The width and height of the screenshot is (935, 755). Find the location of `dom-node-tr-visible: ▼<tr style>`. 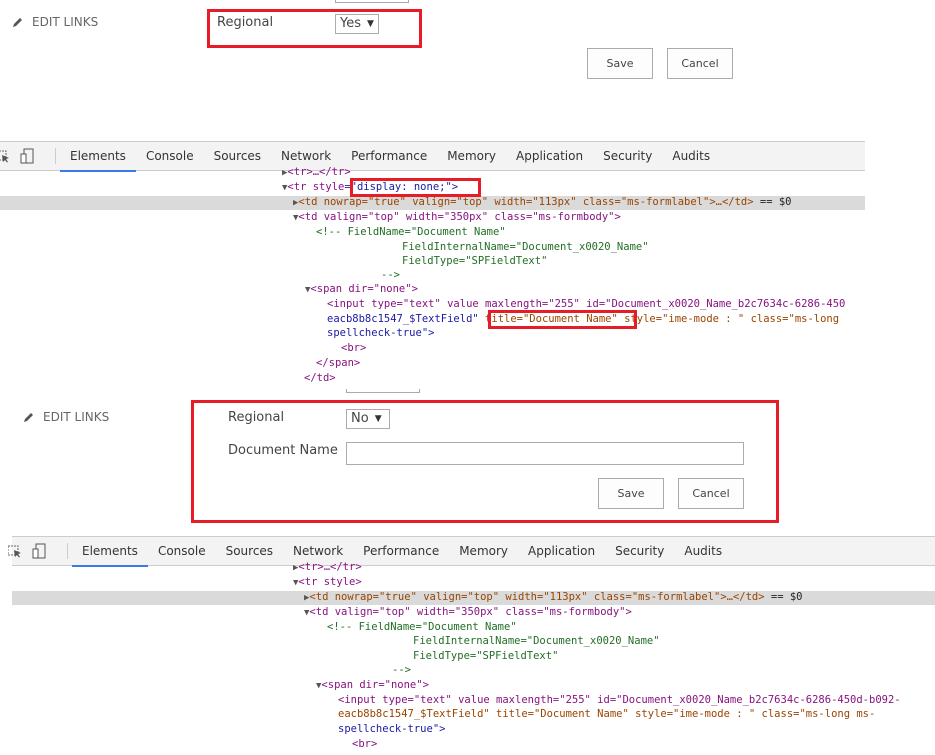

dom-node-tr-visible: ▼<tr style> is located at coordinates (327, 583).